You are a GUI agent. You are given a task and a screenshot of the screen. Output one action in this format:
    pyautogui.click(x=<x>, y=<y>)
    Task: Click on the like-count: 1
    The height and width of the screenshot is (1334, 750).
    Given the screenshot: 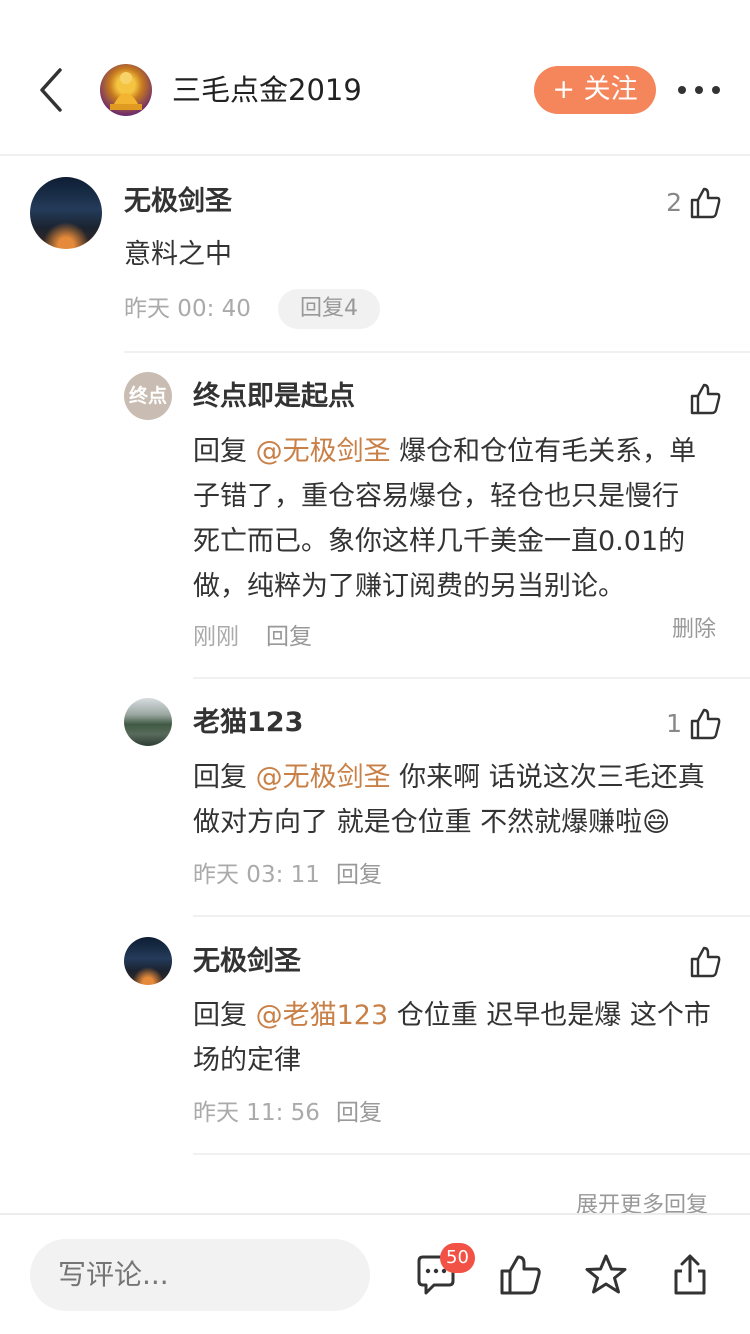 What is the action you would take?
    pyautogui.click(x=674, y=723)
    